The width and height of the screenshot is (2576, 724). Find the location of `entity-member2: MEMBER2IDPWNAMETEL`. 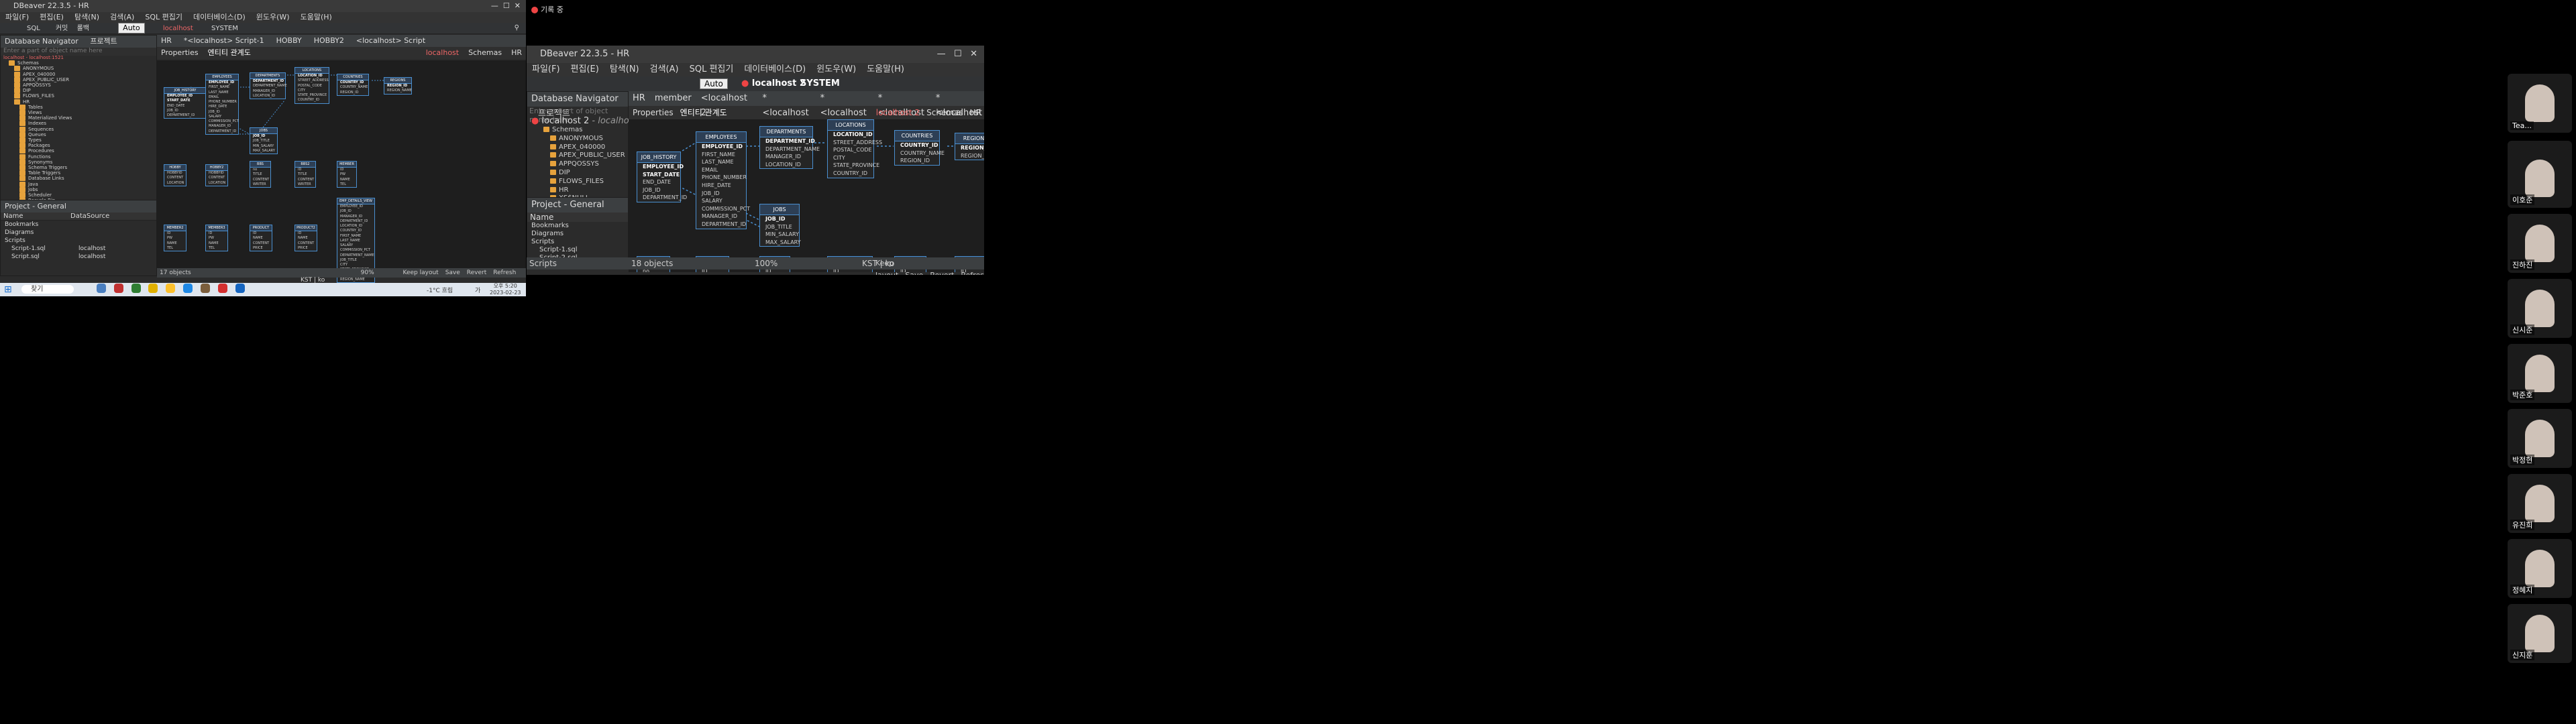

entity-member2: MEMBER2IDPWNAMETEL is located at coordinates (175, 238).